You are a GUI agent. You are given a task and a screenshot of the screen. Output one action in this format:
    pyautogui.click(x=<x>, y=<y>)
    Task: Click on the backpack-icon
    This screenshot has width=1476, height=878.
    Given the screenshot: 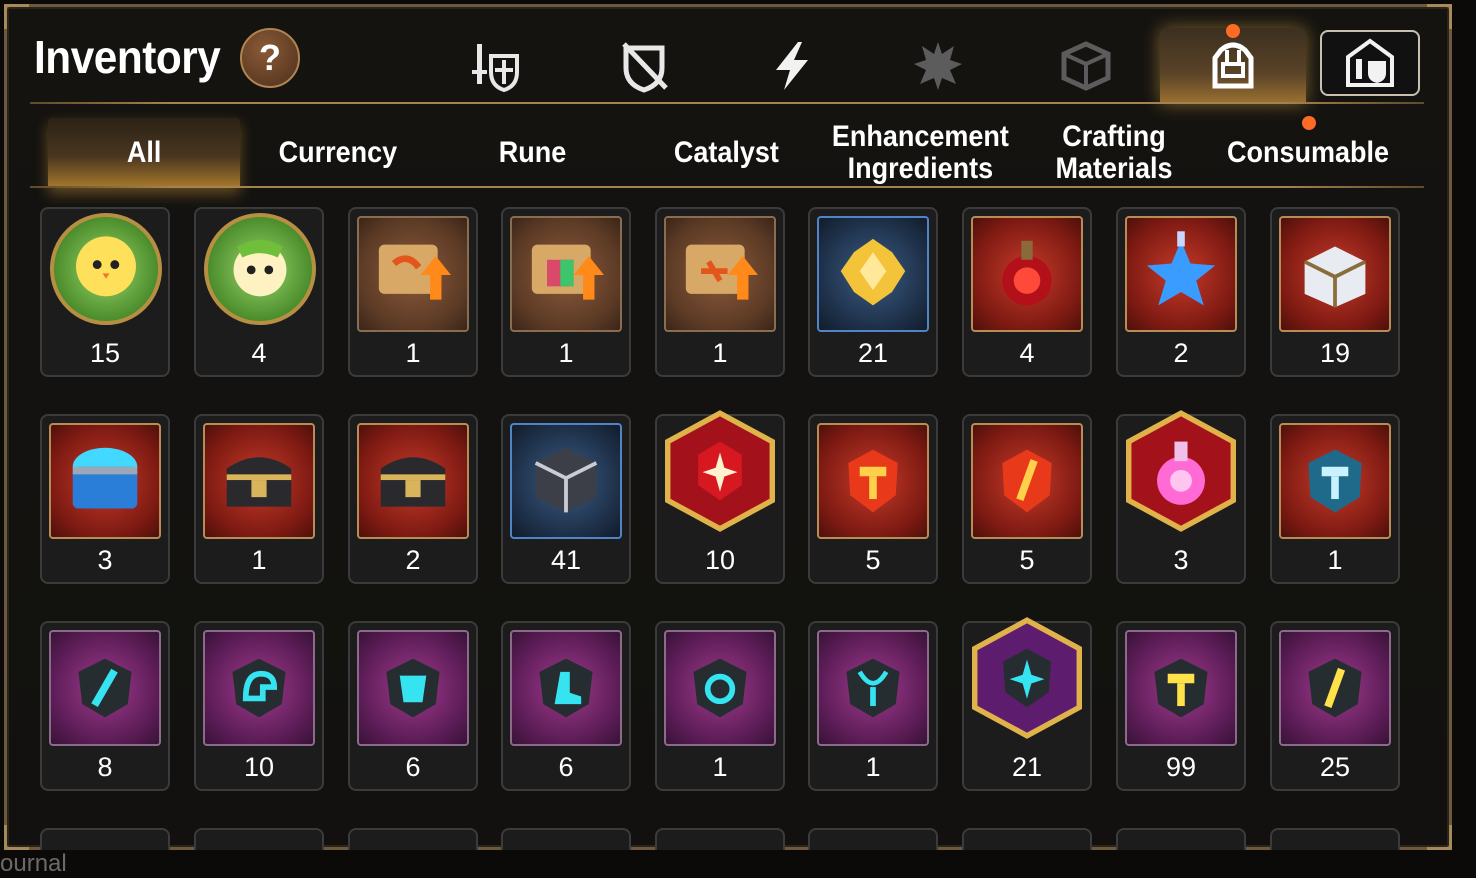 What is the action you would take?
    pyautogui.click(x=1233, y=65)
    